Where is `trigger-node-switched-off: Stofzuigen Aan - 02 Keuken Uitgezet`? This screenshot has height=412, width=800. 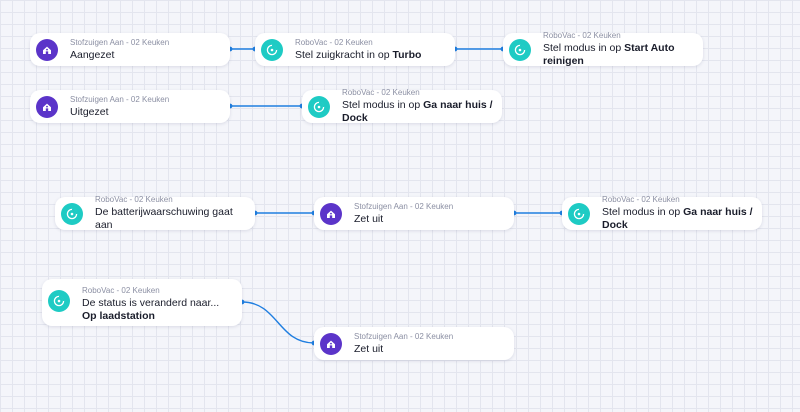
trigger-node-switched-off: Stofzuigen Aan - 02 Keuken Uitgezet is located at coordinates (130, 106).